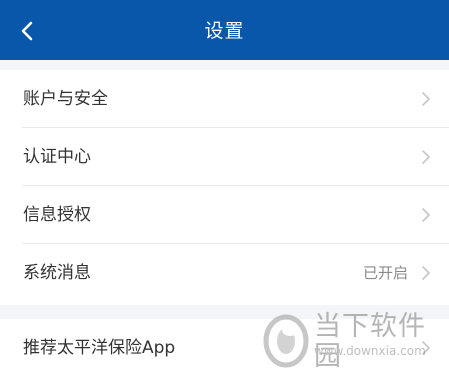 This screenshot has width=449, height=378. Describe the element at coordinates (385, 273) in the screenshot. I see `system-messages-status: 已开启` at that location.